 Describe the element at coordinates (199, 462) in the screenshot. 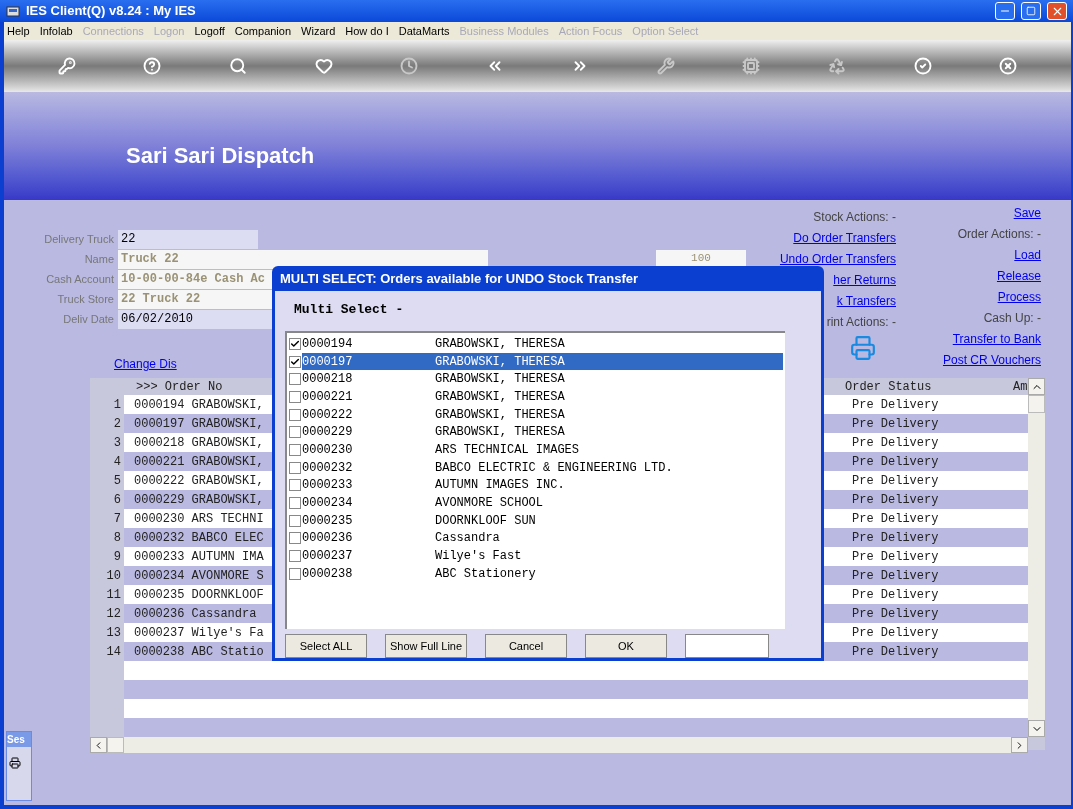

I see `table-cell-text: 0000221 GRABOWSKI,` at that location.